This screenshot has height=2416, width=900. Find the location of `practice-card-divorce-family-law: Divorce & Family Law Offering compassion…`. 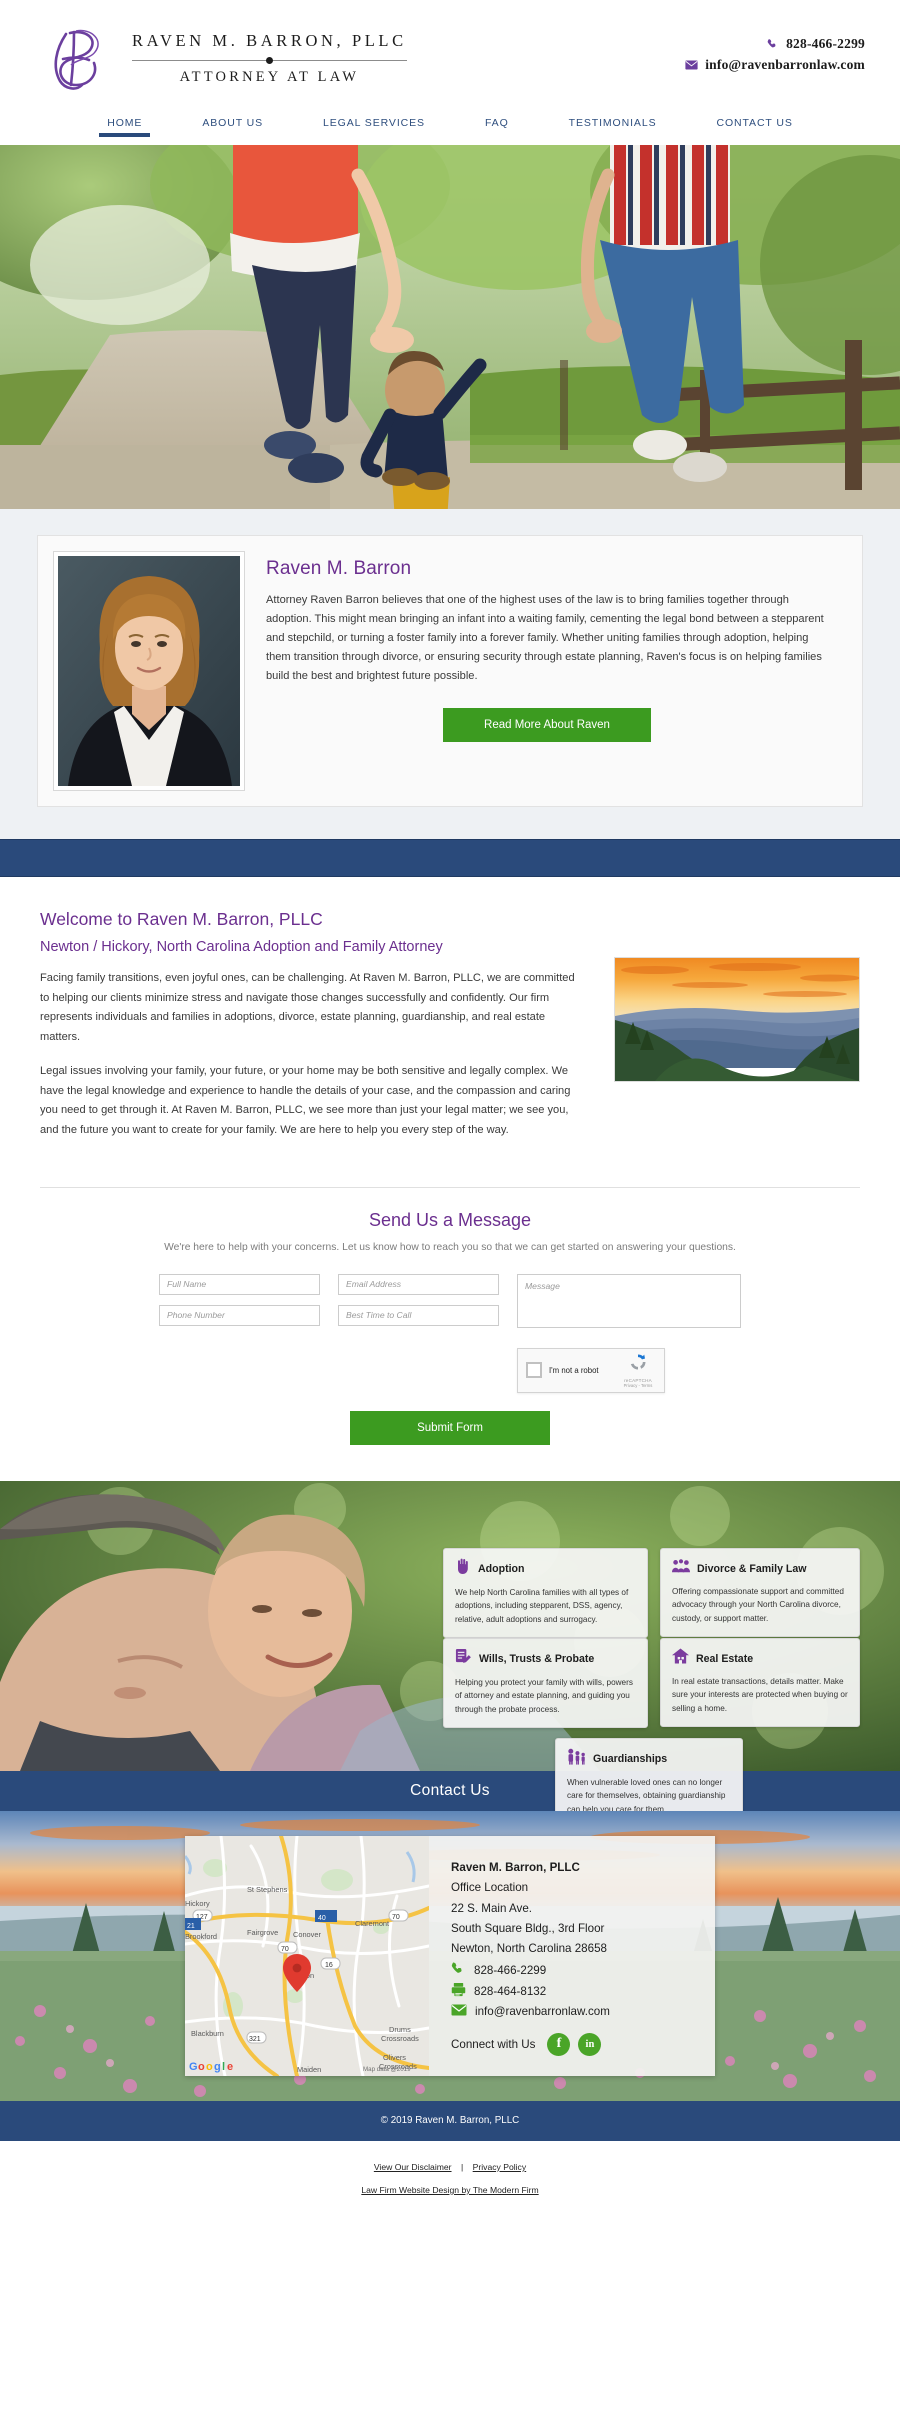

practice-card-divorce-family-law: Divorce & Family Law Offering compassion… is located at coordinates (760, 1592).